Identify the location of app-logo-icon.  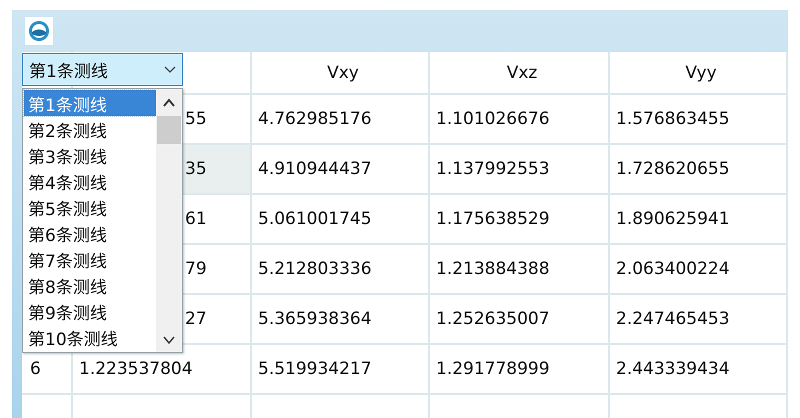
(39, 31).